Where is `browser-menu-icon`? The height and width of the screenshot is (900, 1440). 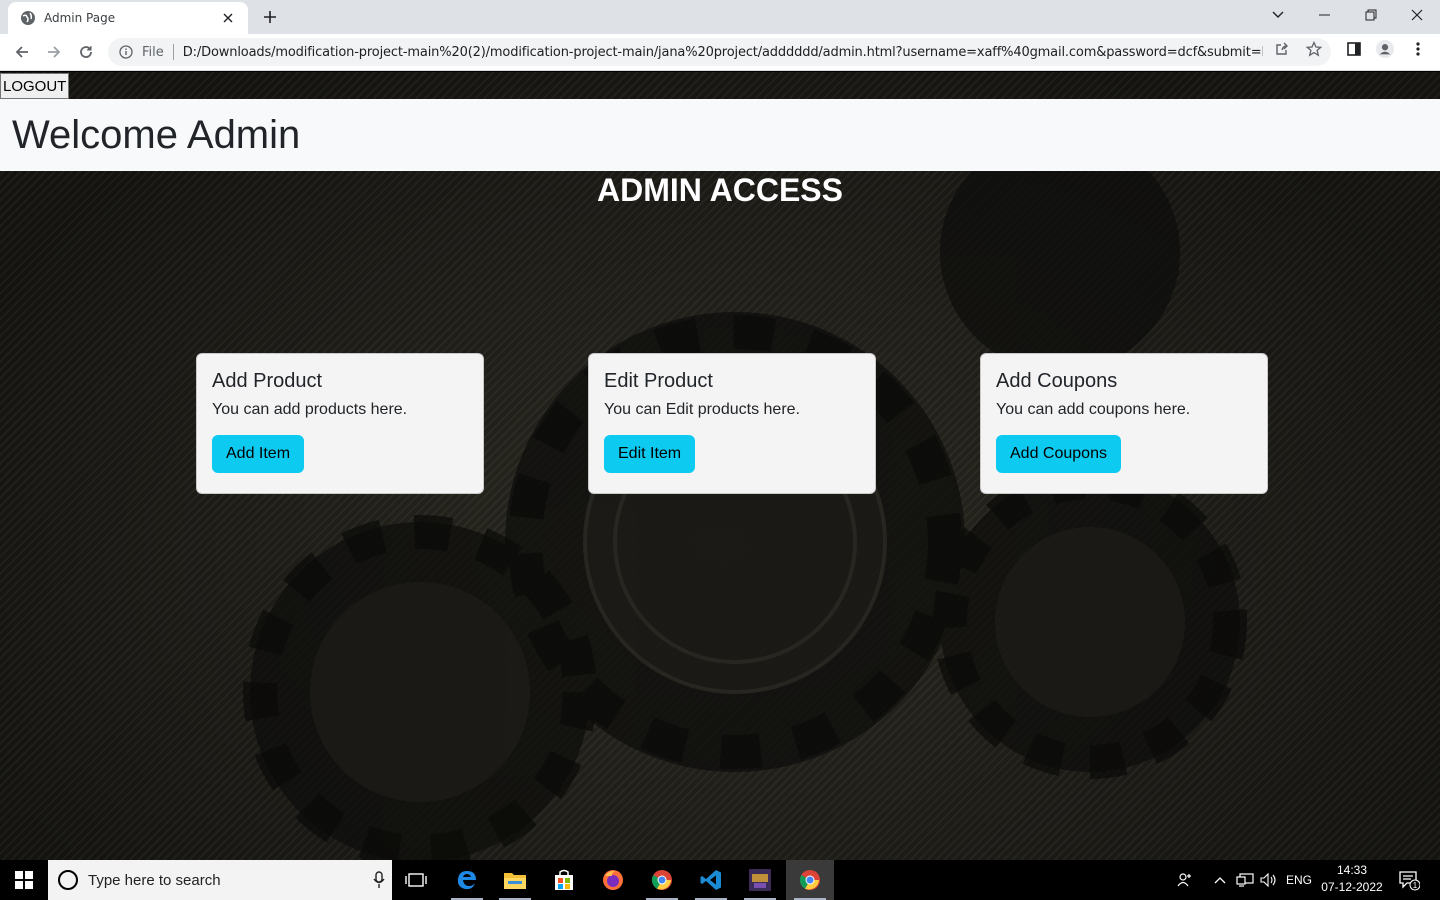 browser-menu-icon is located at coordinates (1418, 49).